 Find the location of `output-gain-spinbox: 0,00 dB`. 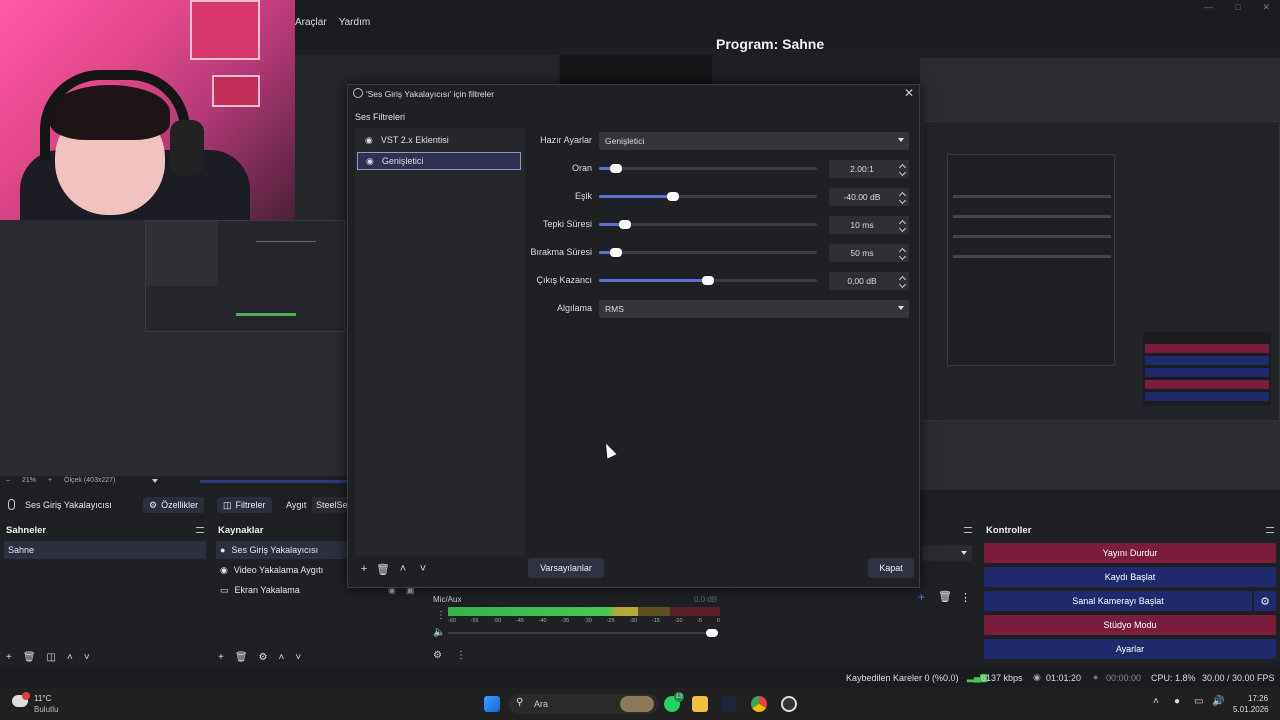

output-gain-spinbox: 0,00 dB is located at coordinates (869, 281).